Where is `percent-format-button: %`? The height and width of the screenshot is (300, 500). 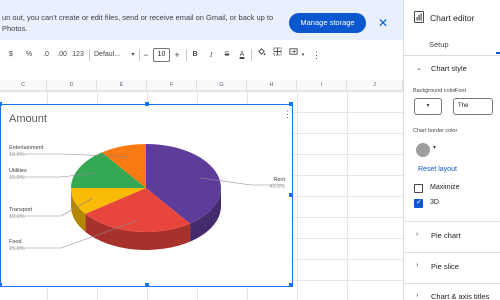
percent-format-button: % is located at coordinates (29, 55).